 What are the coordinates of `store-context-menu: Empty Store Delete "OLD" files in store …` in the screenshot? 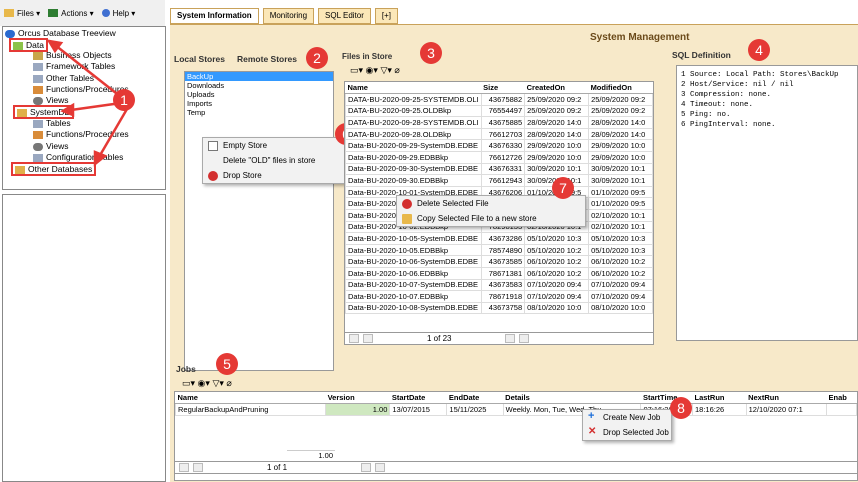 It's located at (274, 160).